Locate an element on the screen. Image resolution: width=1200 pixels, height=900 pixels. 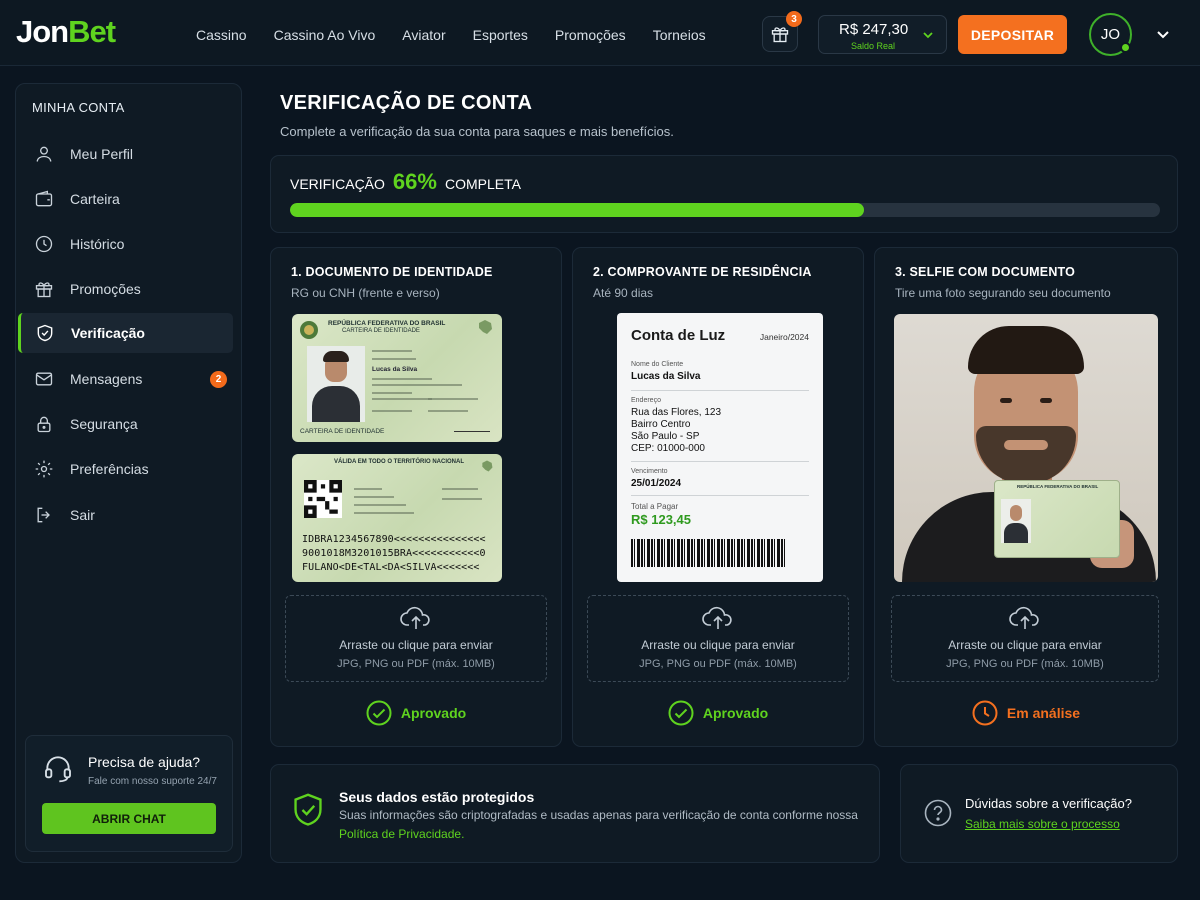
status-in-review: Em análise is located at coordinates (1026, 713).